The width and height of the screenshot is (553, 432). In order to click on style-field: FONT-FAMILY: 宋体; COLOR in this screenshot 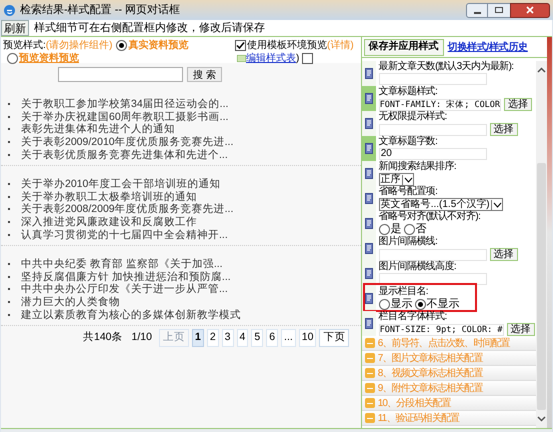, I will do `click(440, 104)`.